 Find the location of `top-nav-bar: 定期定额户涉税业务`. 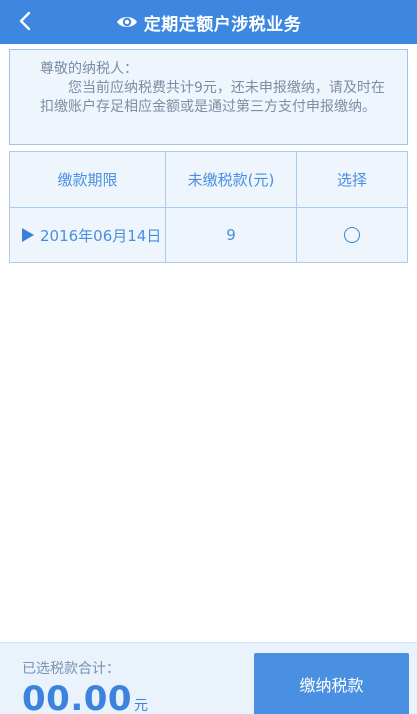

top-nav-bar: 定期定额户涉税业务 is located at coordinates (208, 22).